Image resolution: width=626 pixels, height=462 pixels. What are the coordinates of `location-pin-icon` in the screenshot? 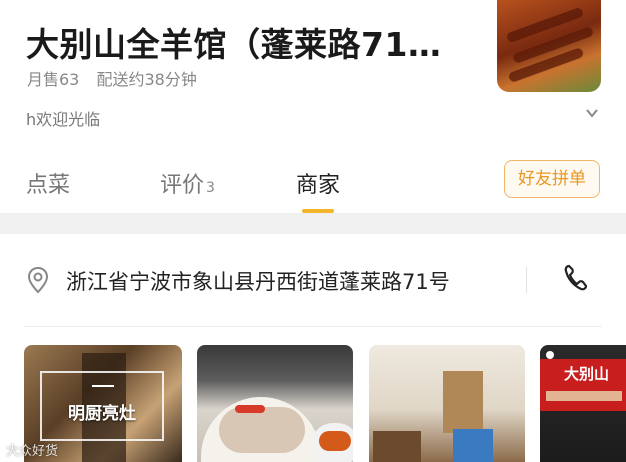 It's located at (38, 282).